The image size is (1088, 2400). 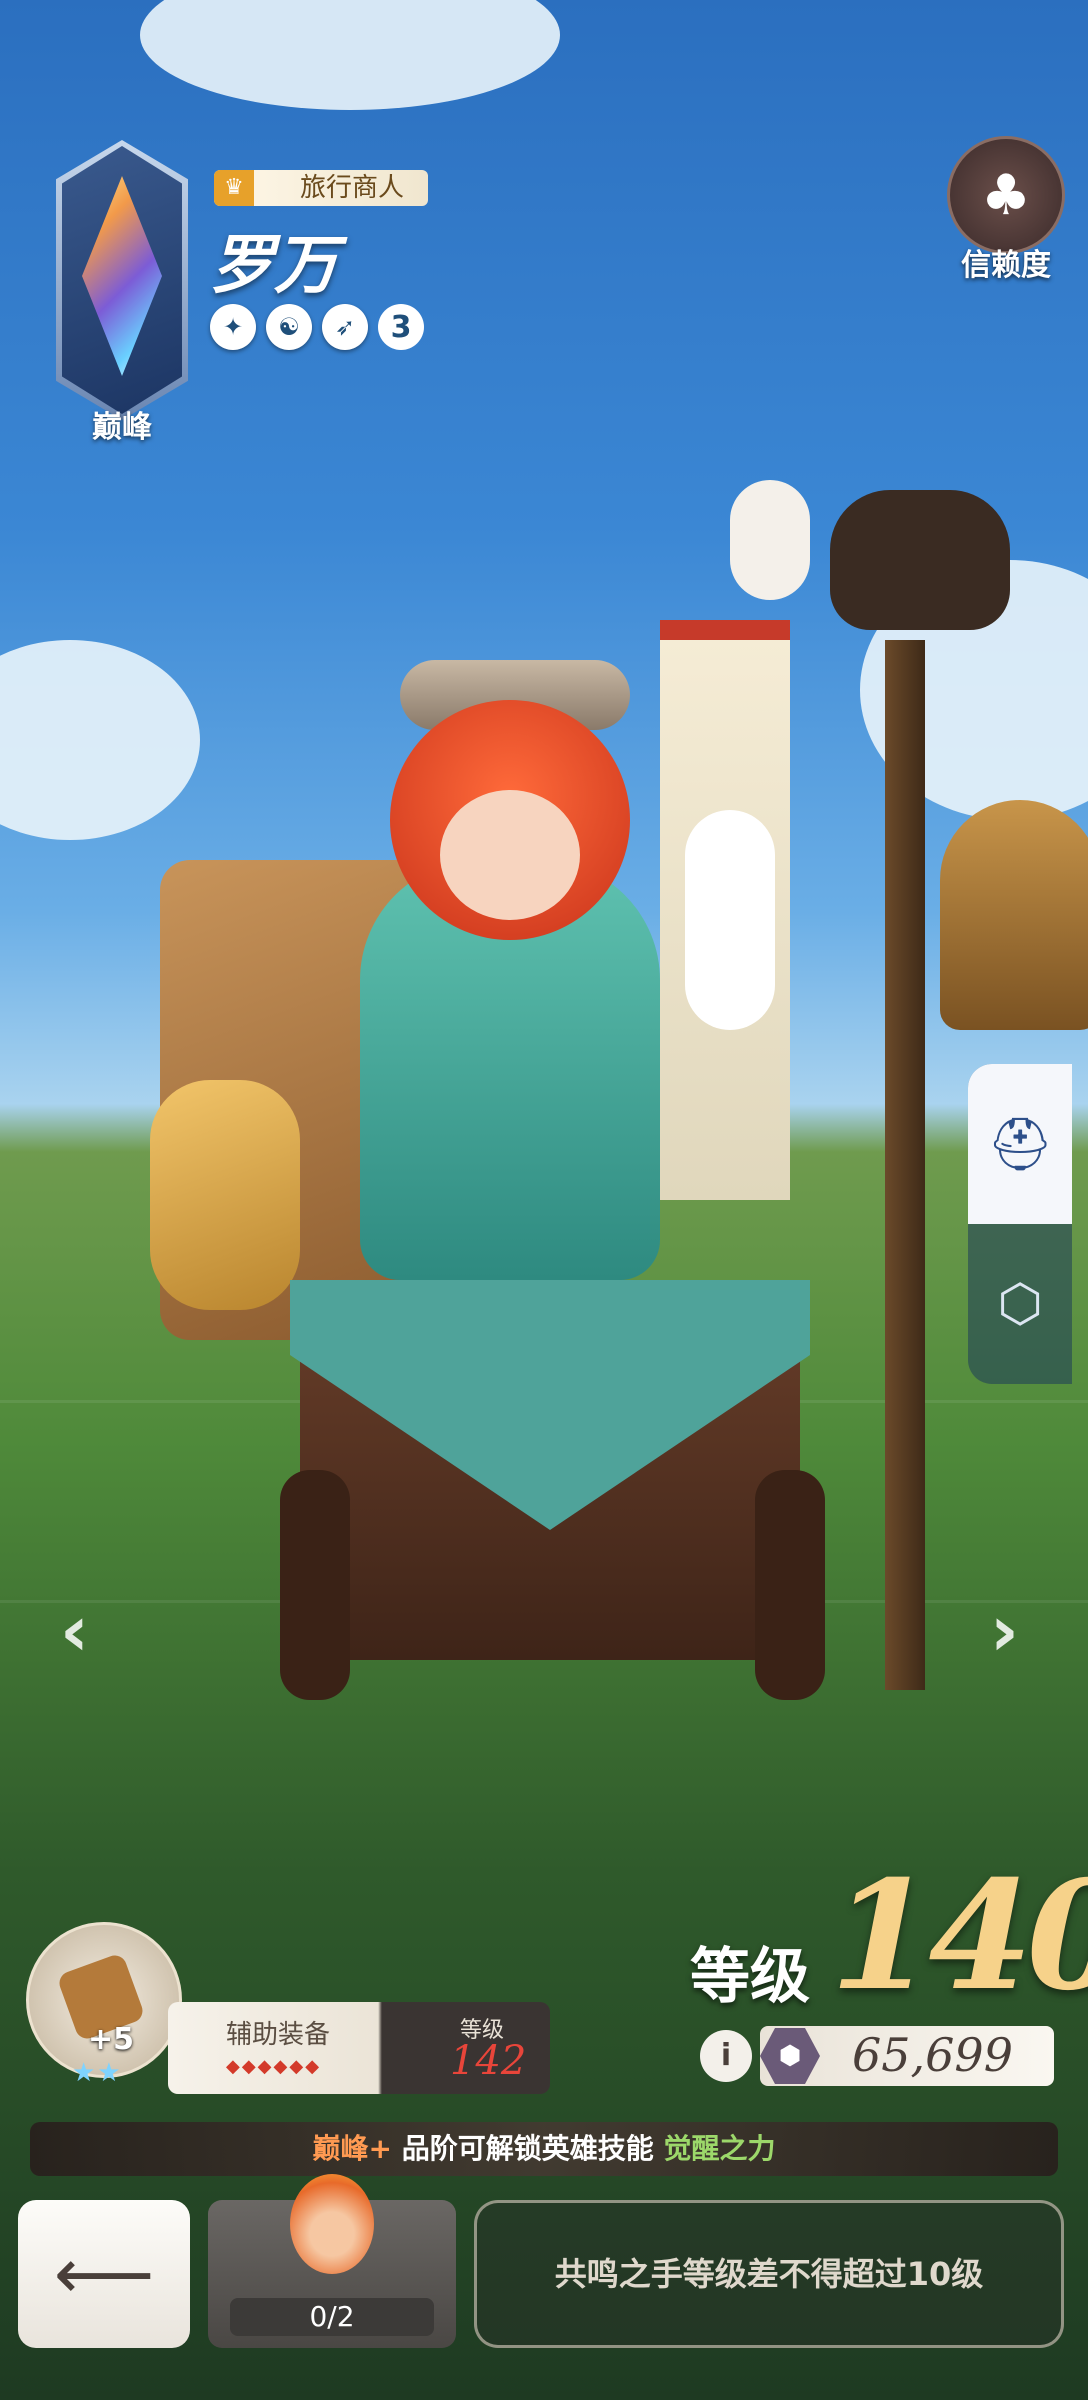 What do you see at coordinates (359, 2048) in the screenshot?
I see `support-equipment-card: 辅助装备 ◆◆◆◆◆◆ 等级 142` at bounding box center [359, 2048].